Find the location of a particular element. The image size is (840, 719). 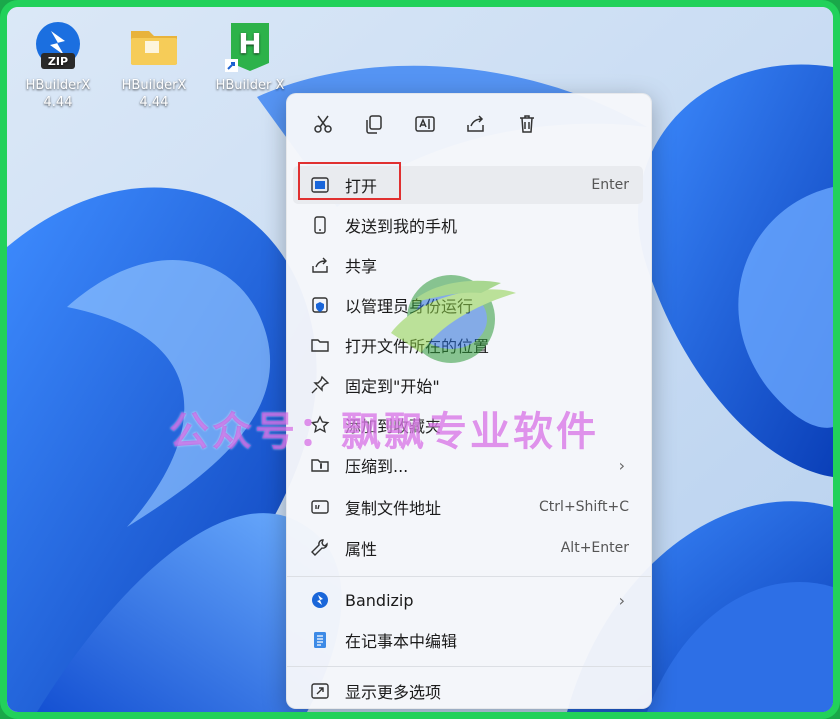

rename-icon is located at coordinates (425, 124).